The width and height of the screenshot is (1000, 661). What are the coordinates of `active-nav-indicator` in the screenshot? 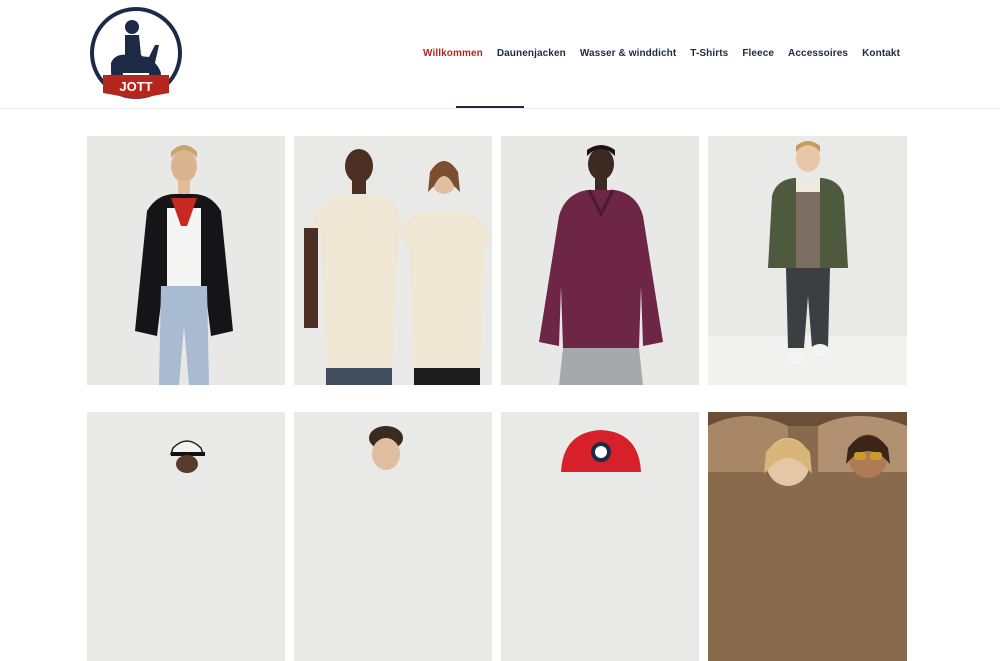 It's located at (490, 107).